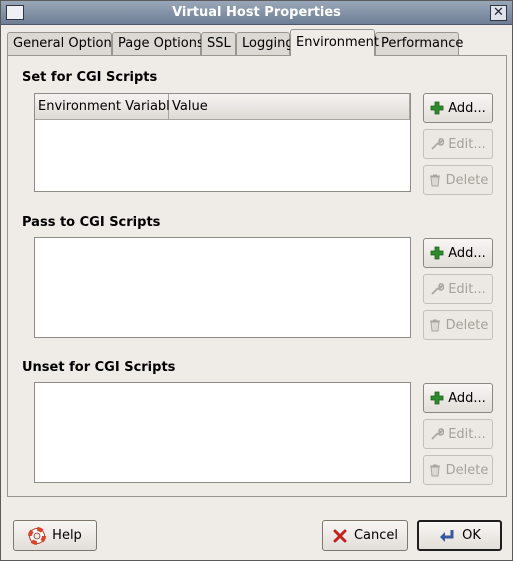  Describe the element at coordinates (376, 535) in the screenshot. I see `cancel-label: Cancel` at that location.